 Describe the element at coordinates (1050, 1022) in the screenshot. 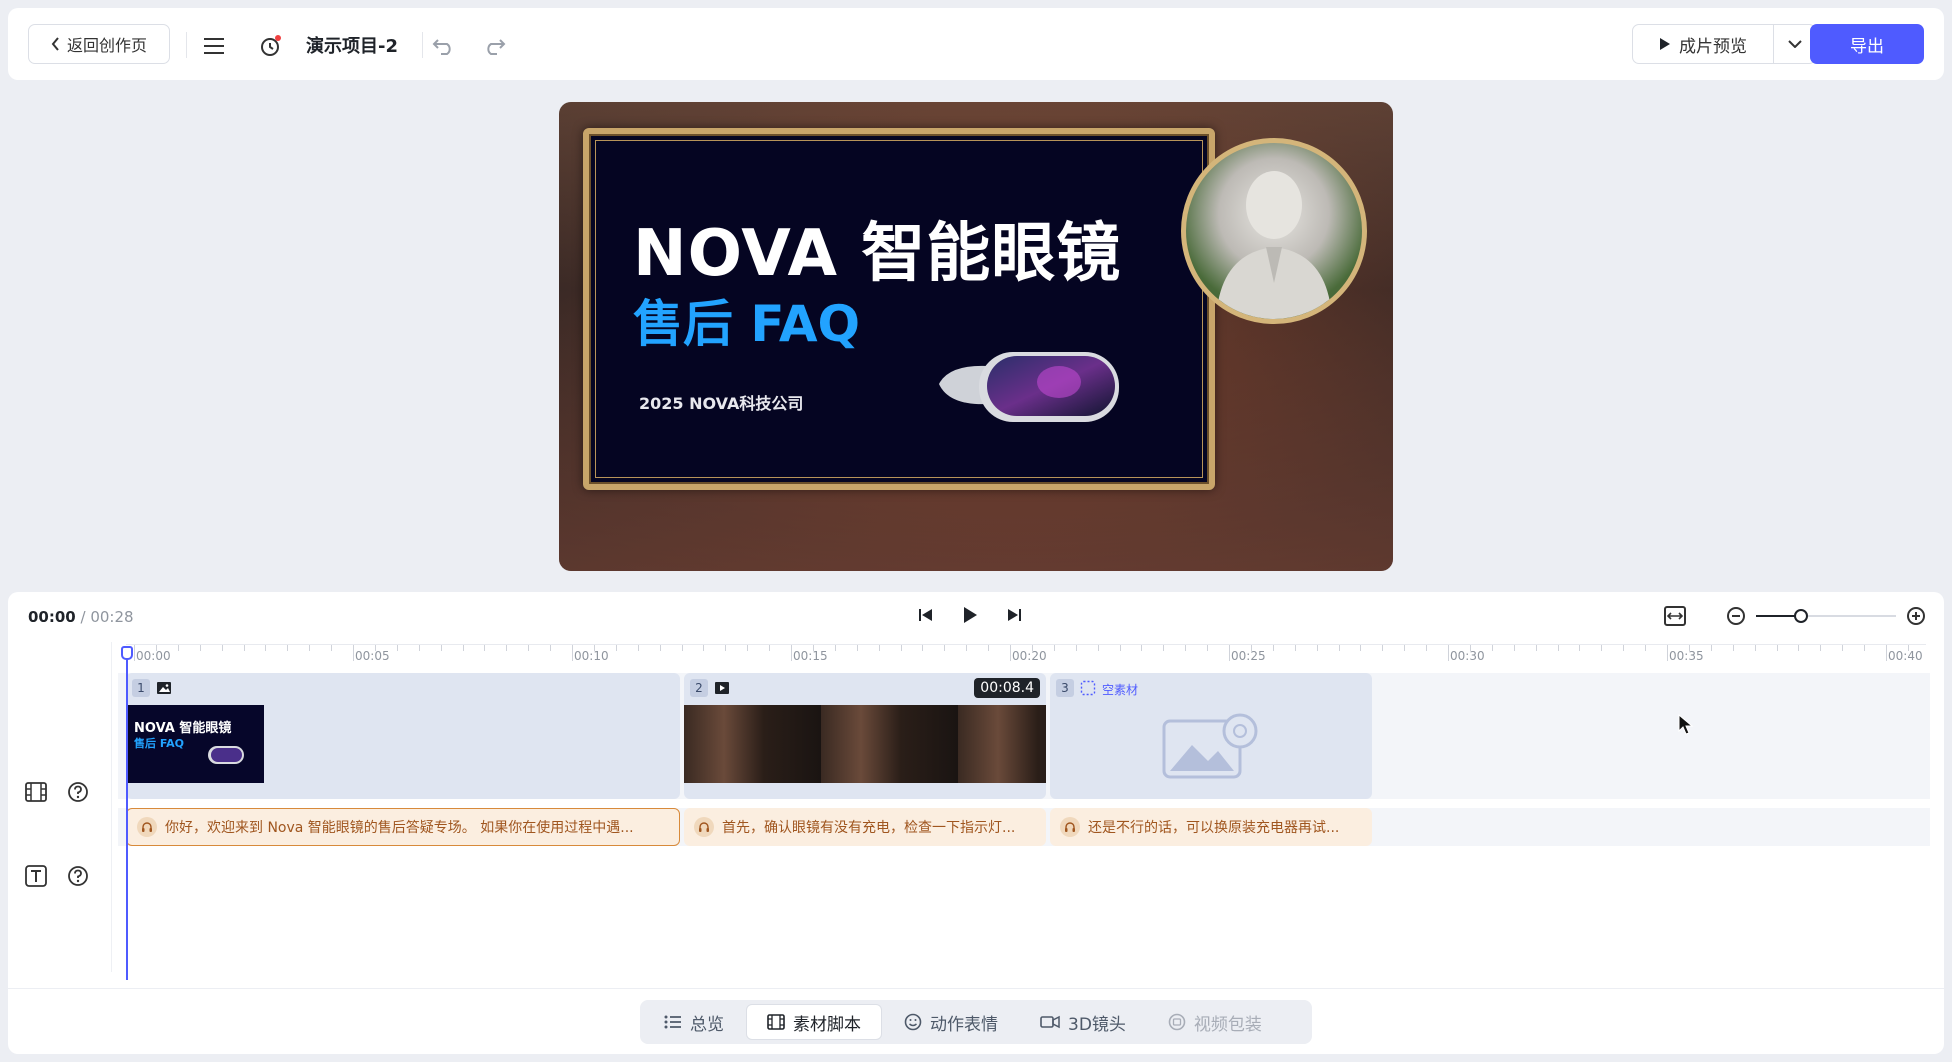

I see `camera-icon` at that location.